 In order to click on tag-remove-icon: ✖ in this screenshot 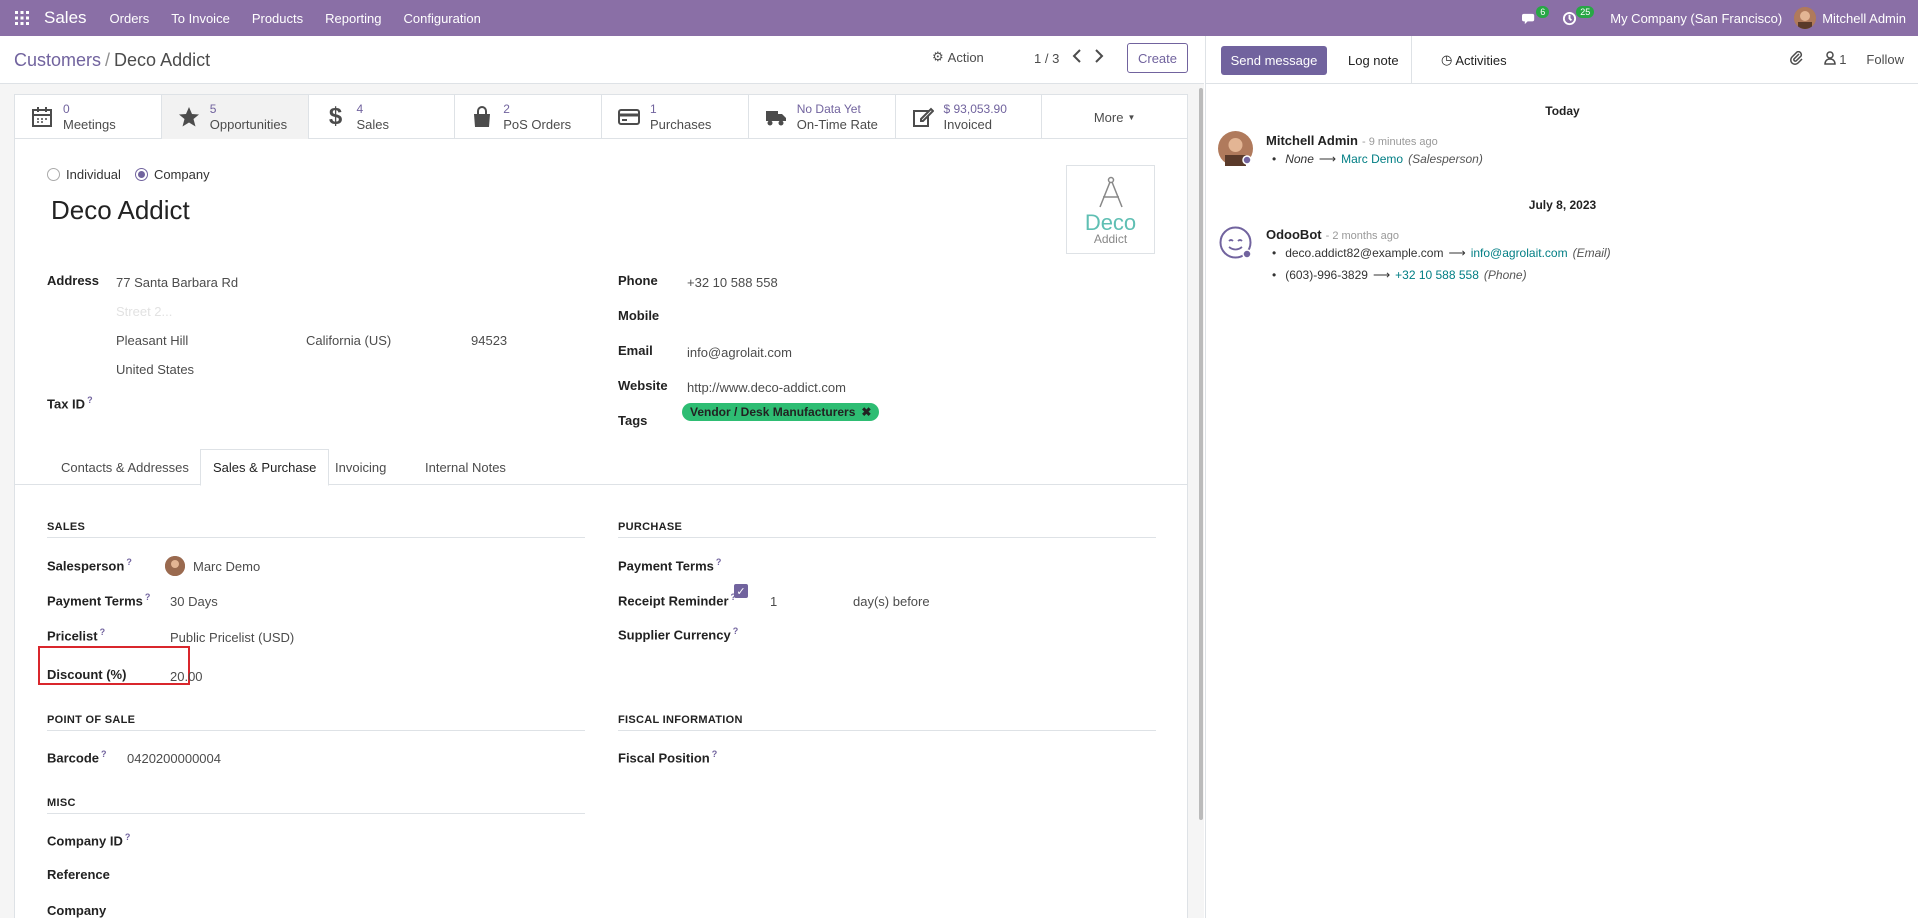, I will do `click(866, 412)`.